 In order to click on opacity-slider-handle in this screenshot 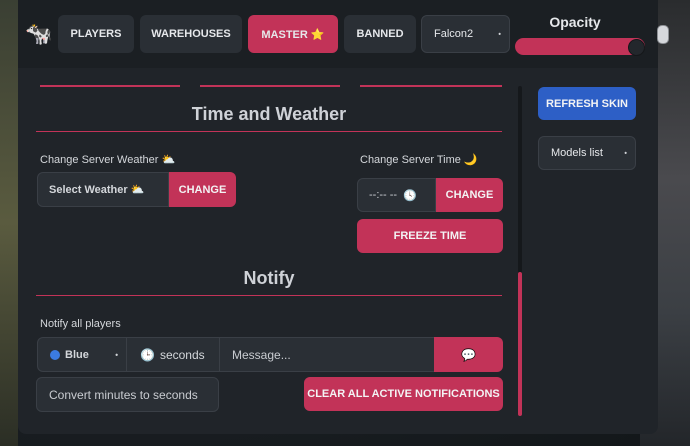, I will do `click(636, 47)`.